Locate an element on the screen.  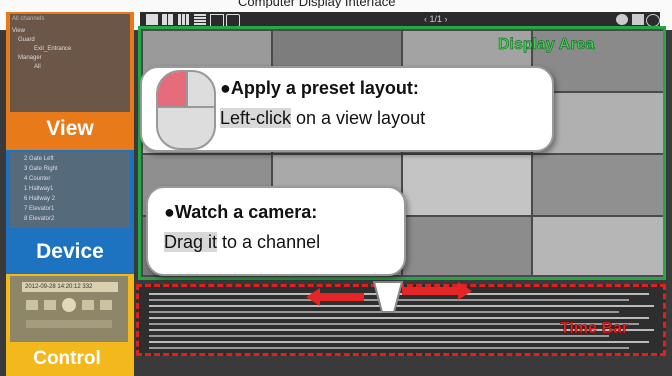
tree-item-all: All is located at coordinates (37, 67).